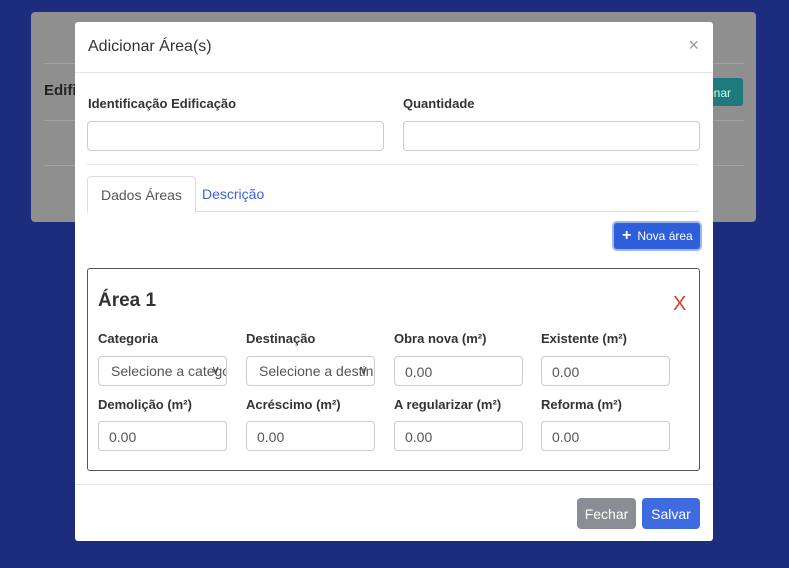  What do you see at coordinates (393, 164) in the screenshot?
I see `form-divider` at bounding box center [393, 164].